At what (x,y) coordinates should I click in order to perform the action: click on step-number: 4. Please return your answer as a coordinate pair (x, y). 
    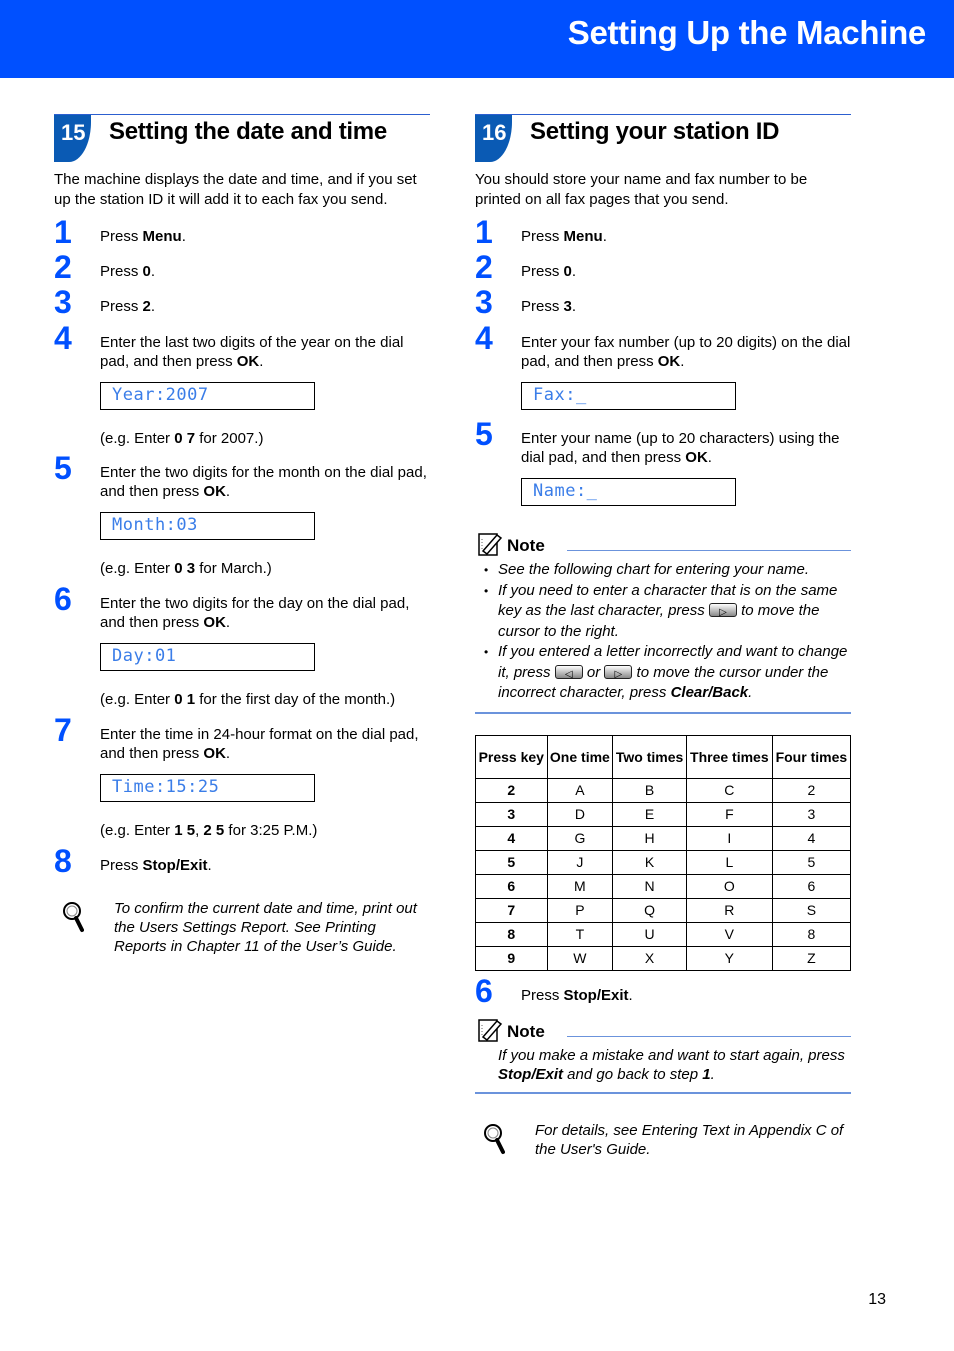
    Looking at the image, I should click on (63, 338).